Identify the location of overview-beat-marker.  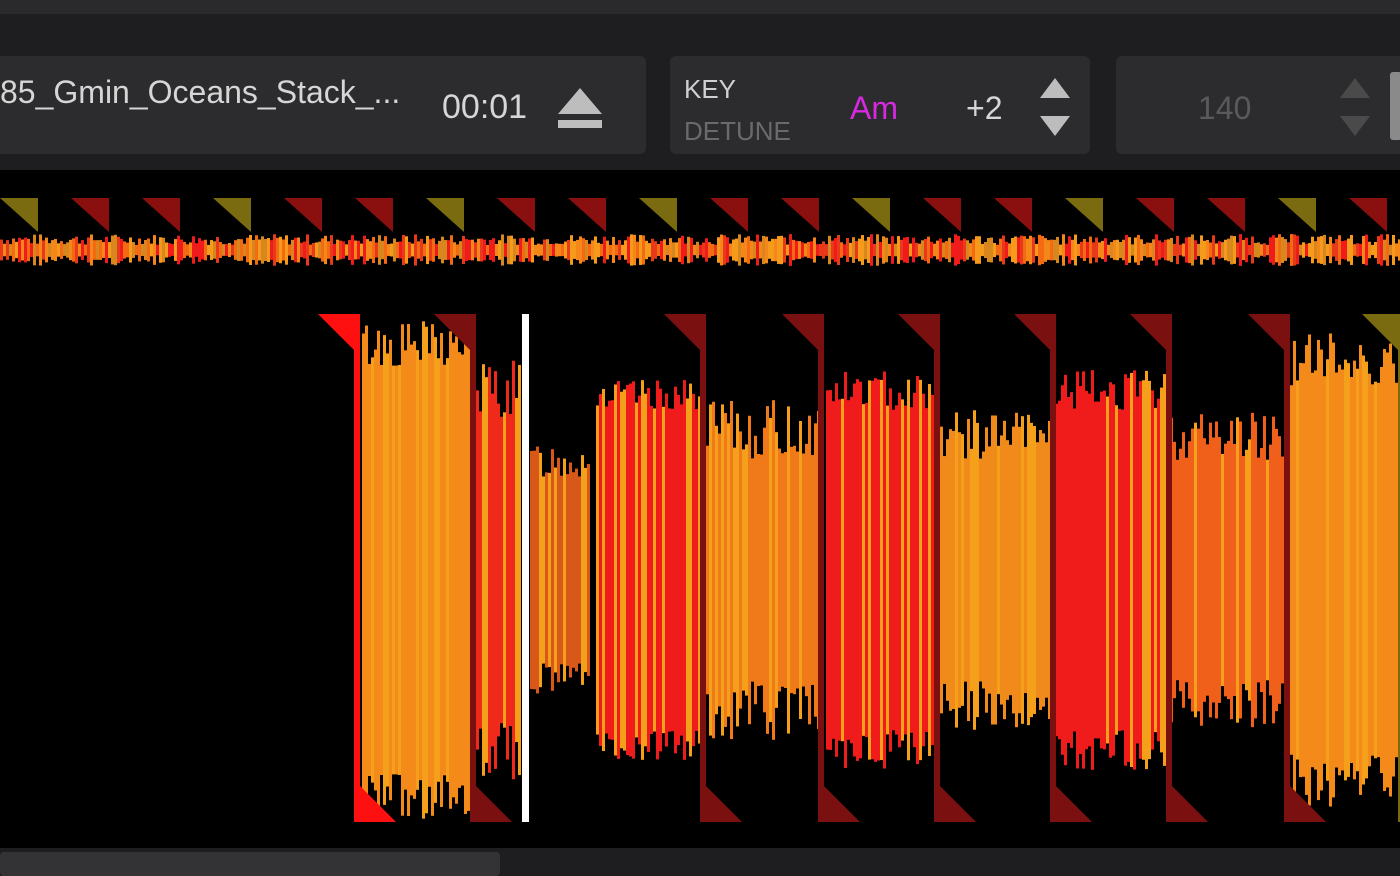
(303, 215).